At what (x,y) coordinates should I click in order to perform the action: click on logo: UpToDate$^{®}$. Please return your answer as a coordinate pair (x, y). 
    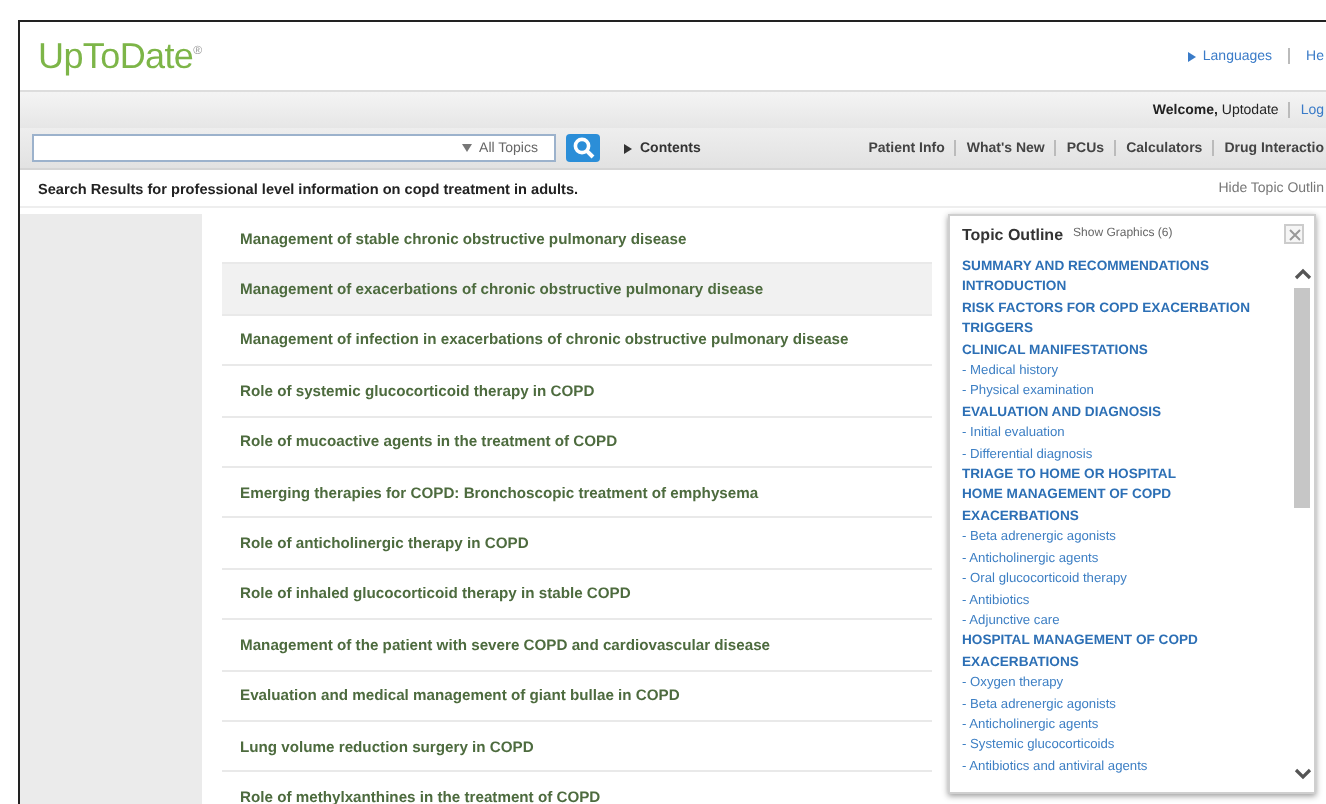
    Looking at the image, I should click on (120, 56).